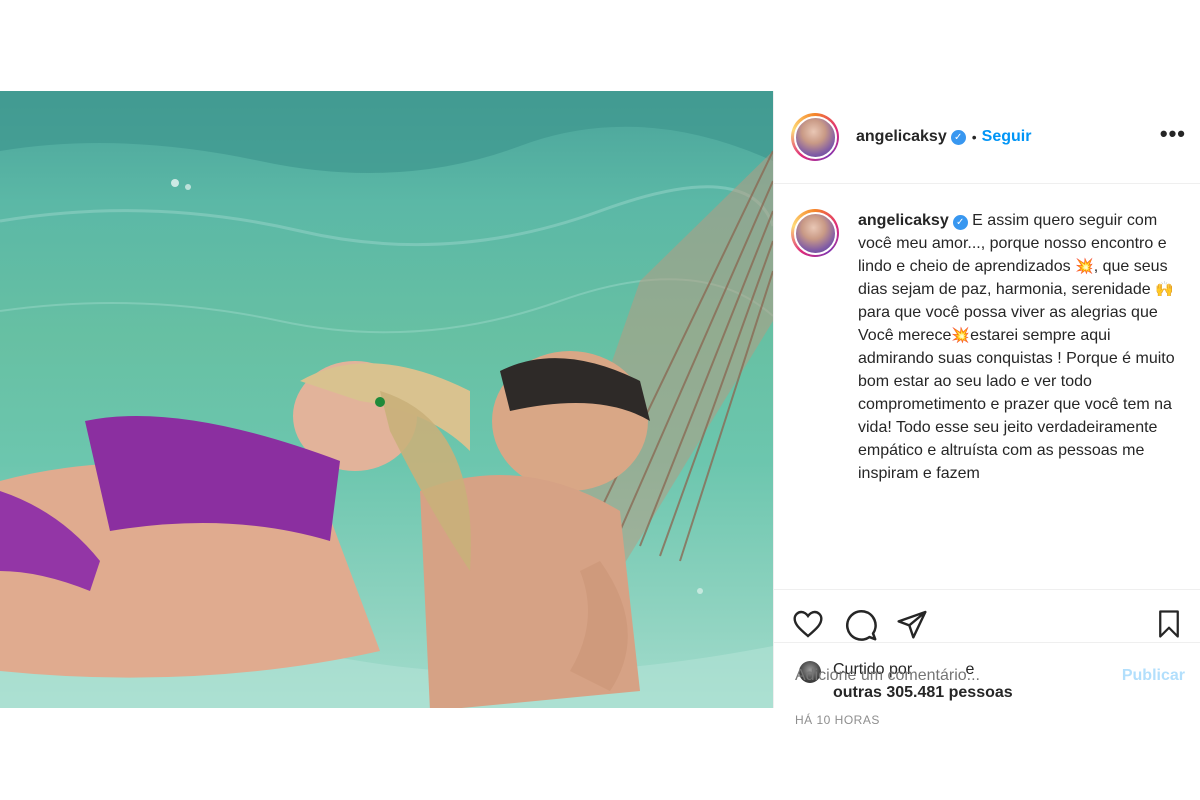  What do you see at coordinates (1169, 624) in the screenshot?
I see `bookmark-icon` at bounding box center [1169, 624].